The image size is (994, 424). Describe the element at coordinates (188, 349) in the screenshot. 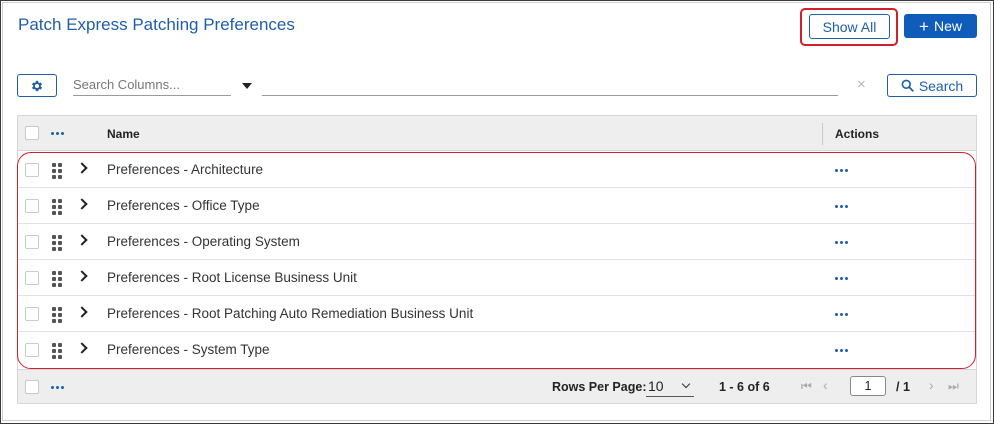

I see `row-name: Preferences - System Type` at that location.